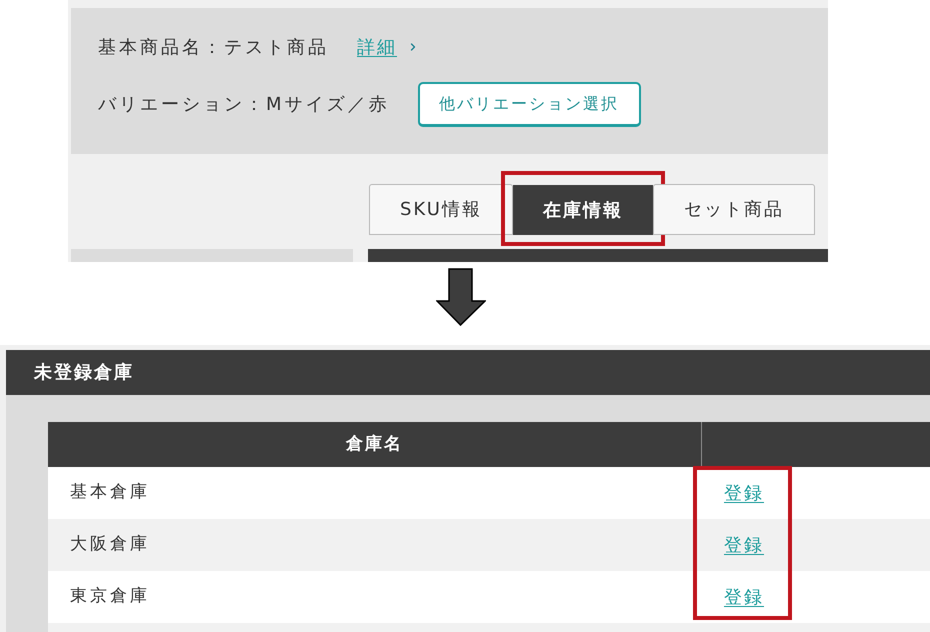 The height and width of the screenshot is (632, 930). I want to click on warehouse-name: 大阪倉庫, so click(110, 544).